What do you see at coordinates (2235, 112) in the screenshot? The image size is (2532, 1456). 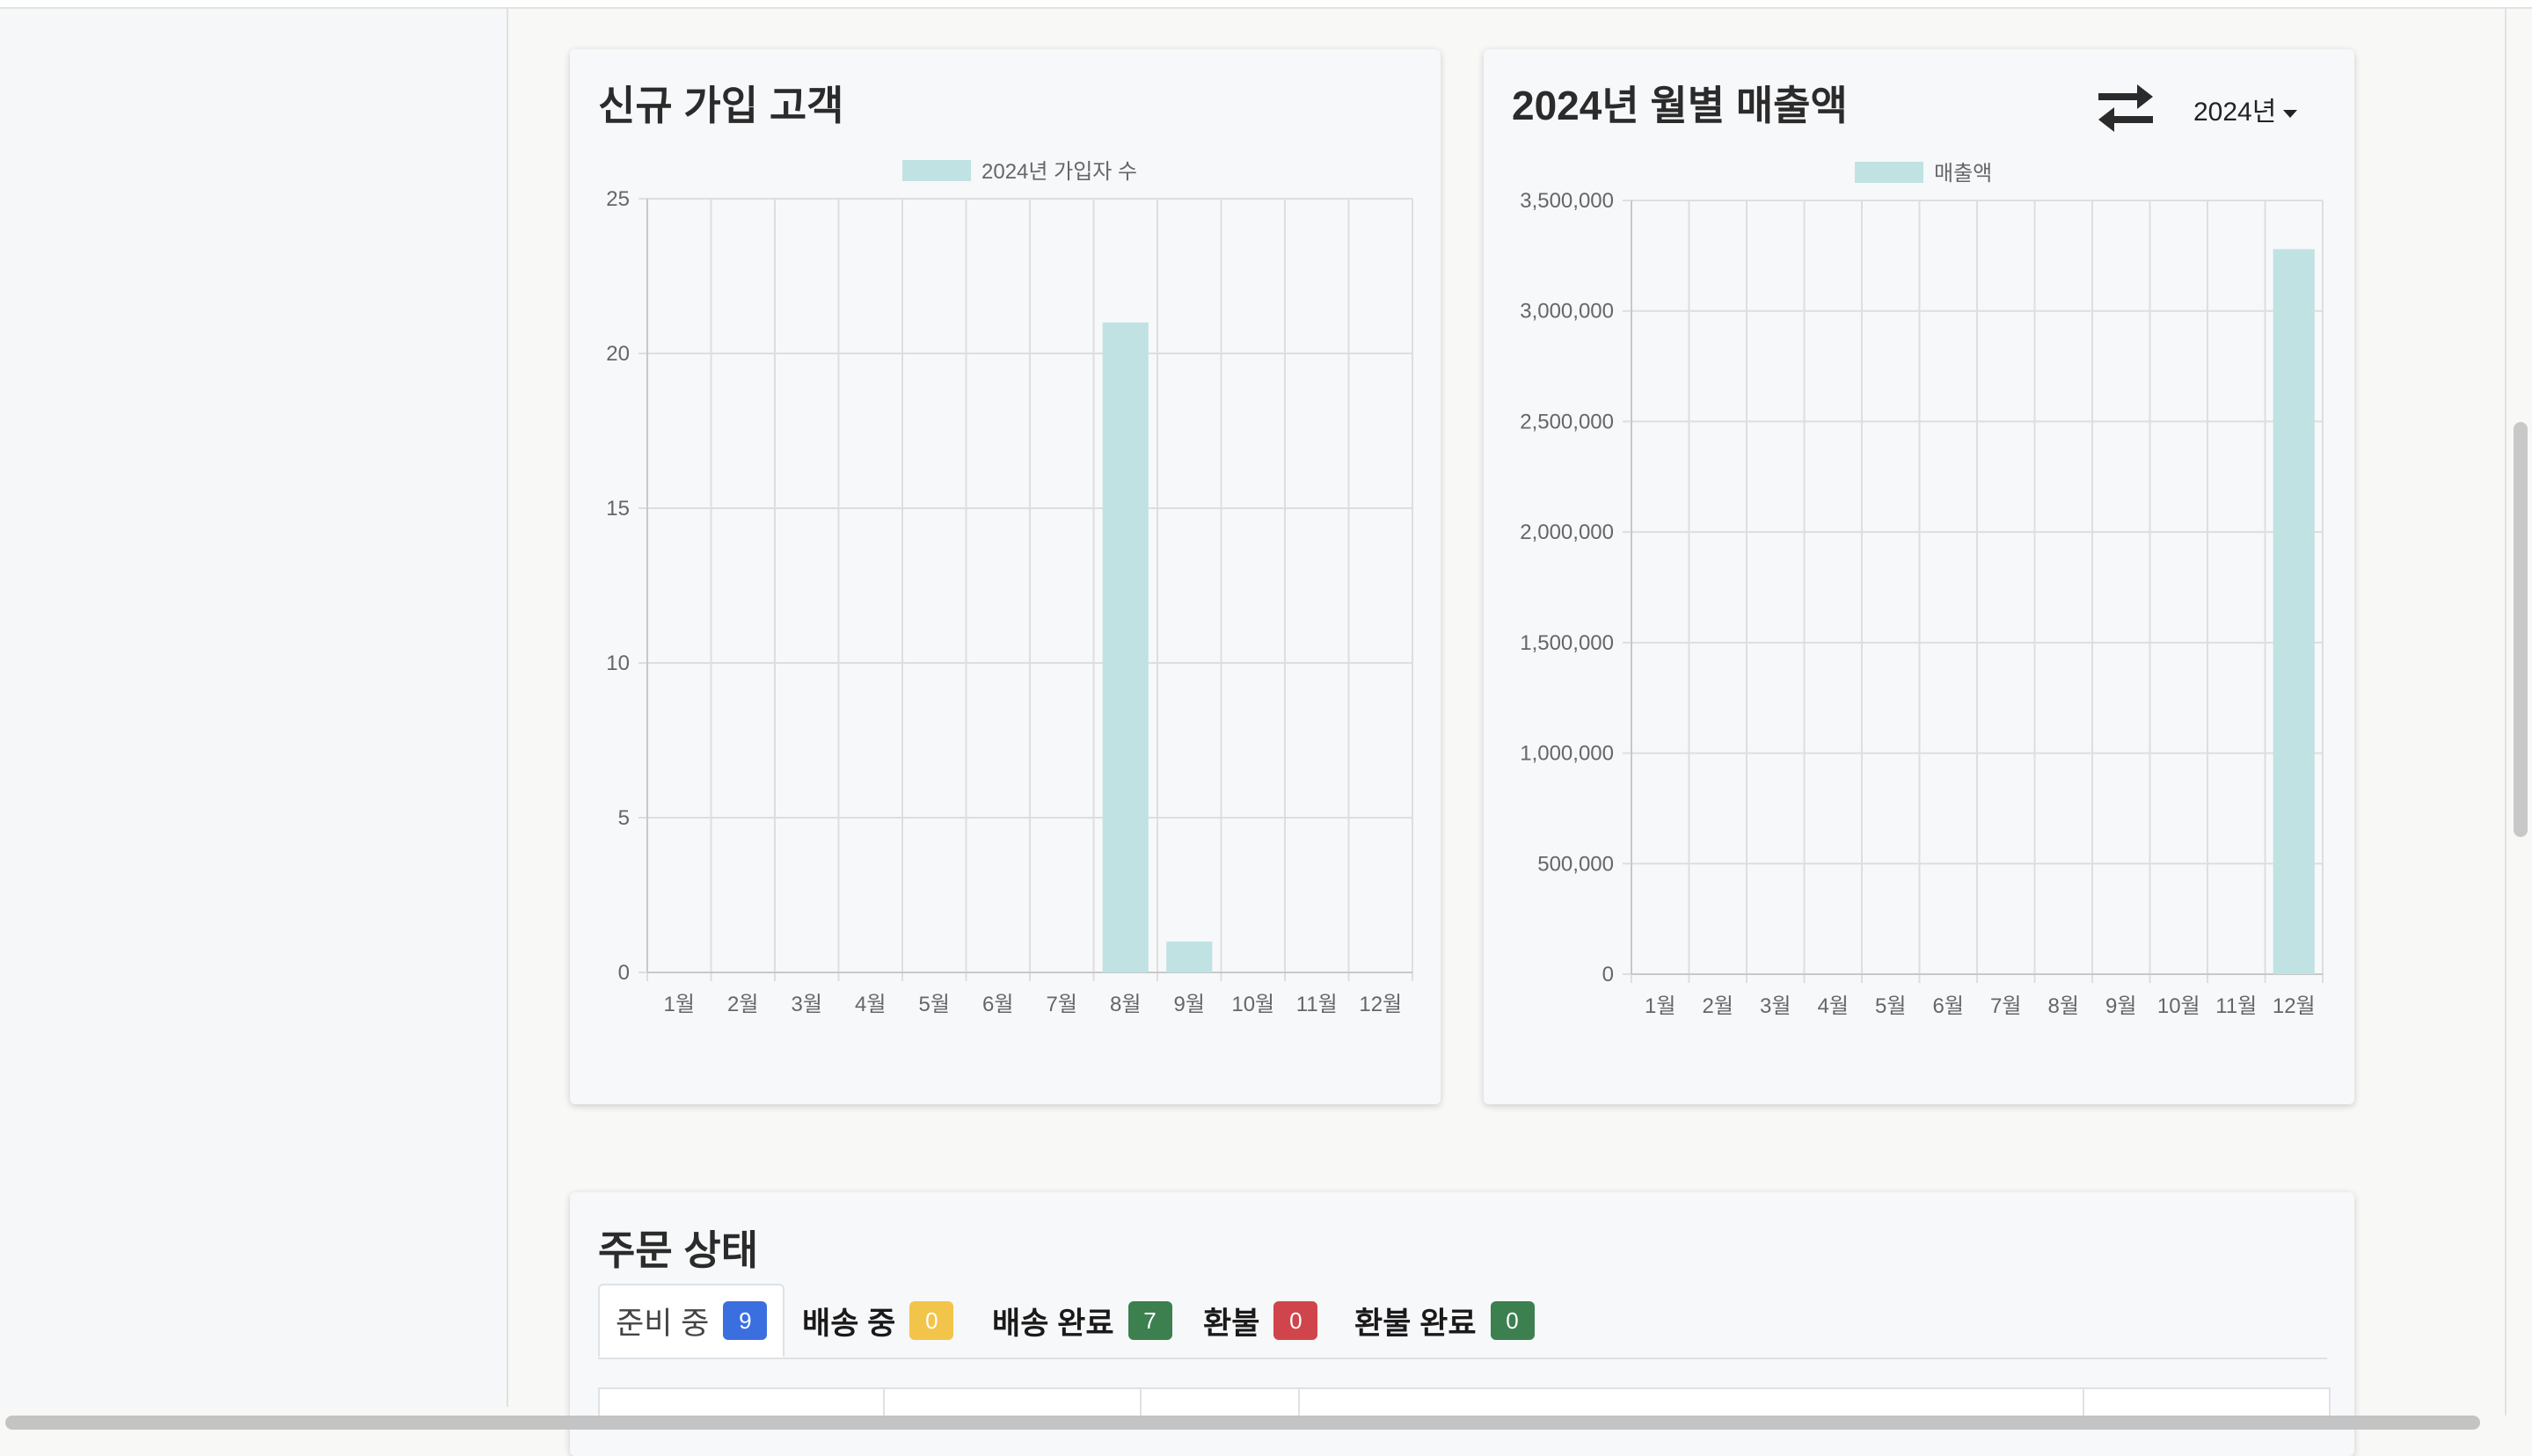 I see `year-dropdown-label: 2024년` at bounding box center [2235, 112].